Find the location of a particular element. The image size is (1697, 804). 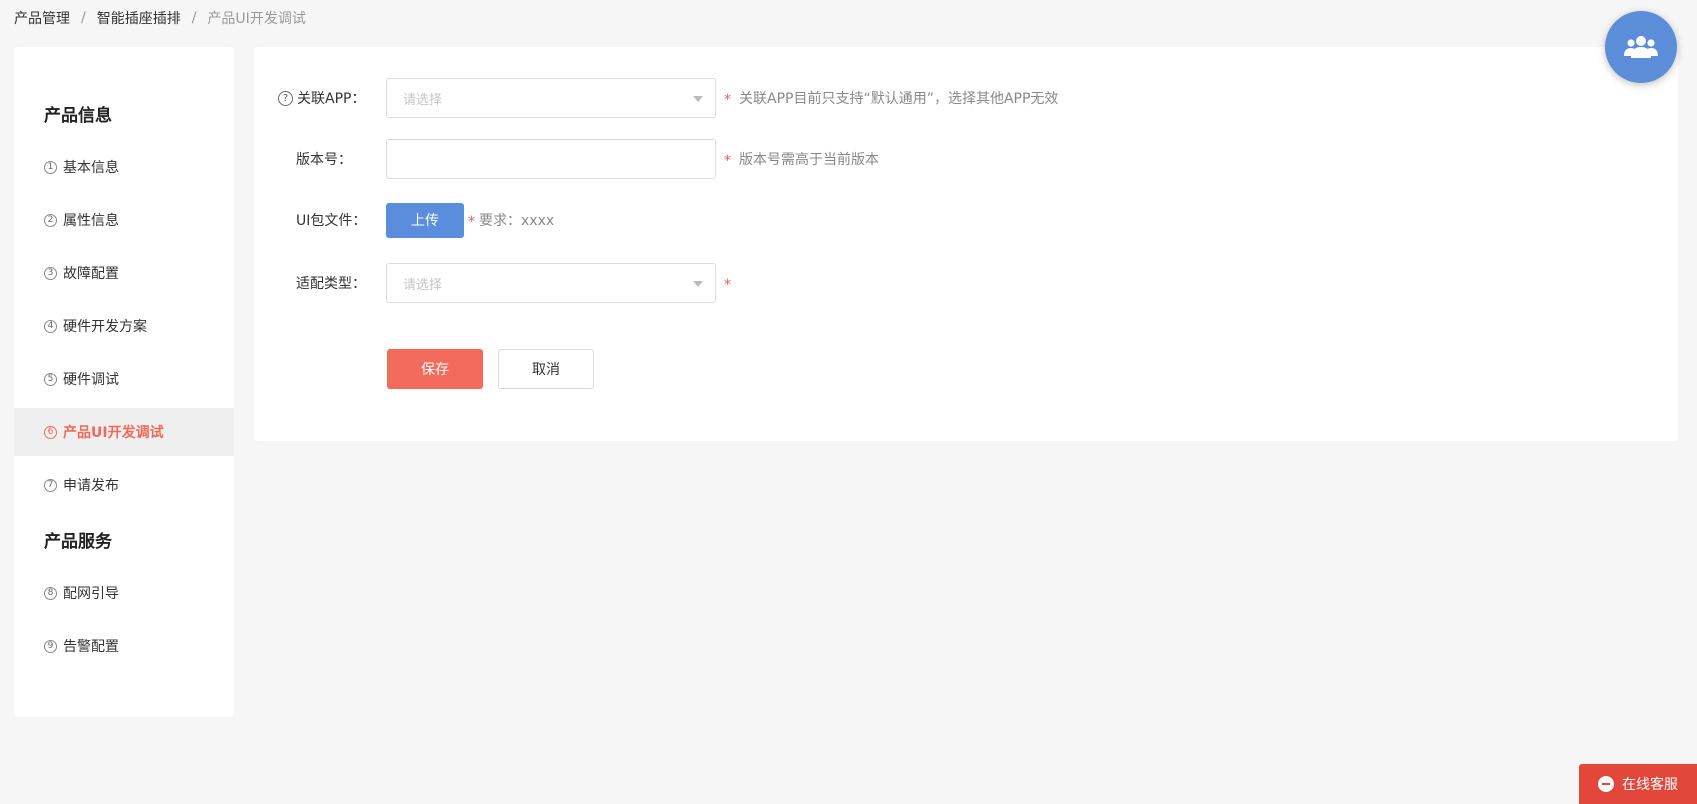

users-group-icon is located at coordinates (1641, 47).